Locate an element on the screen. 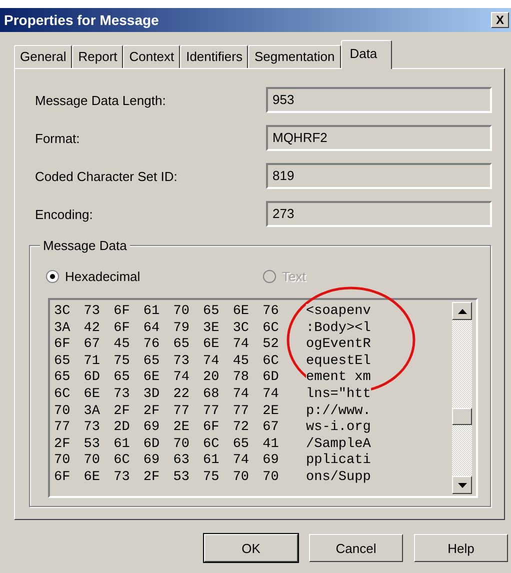 This screenshot has width=511, height=573. hex-bytes: 6F 6E 73 2F 53 75 70 70 is located at coordinates (167, 478).